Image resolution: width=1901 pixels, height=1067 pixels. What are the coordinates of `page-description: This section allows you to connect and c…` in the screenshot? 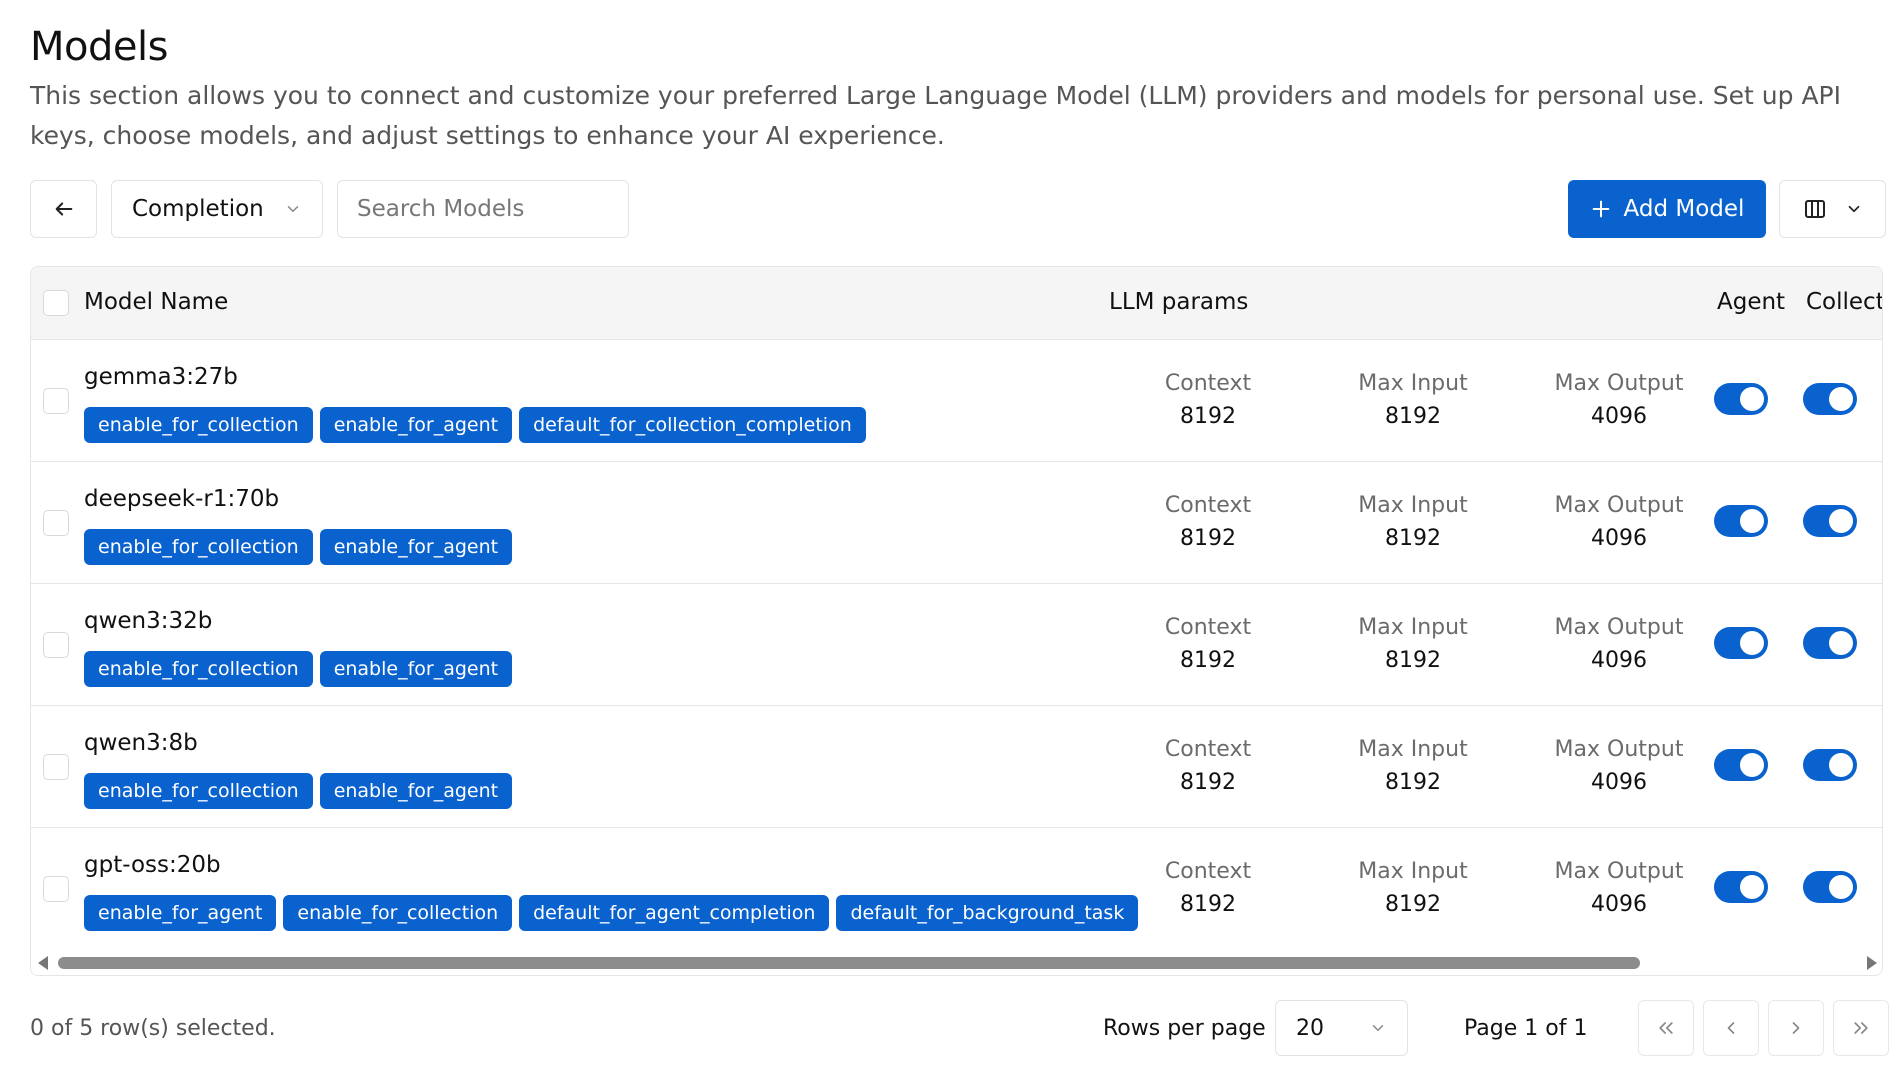 It's located at (936, 115).